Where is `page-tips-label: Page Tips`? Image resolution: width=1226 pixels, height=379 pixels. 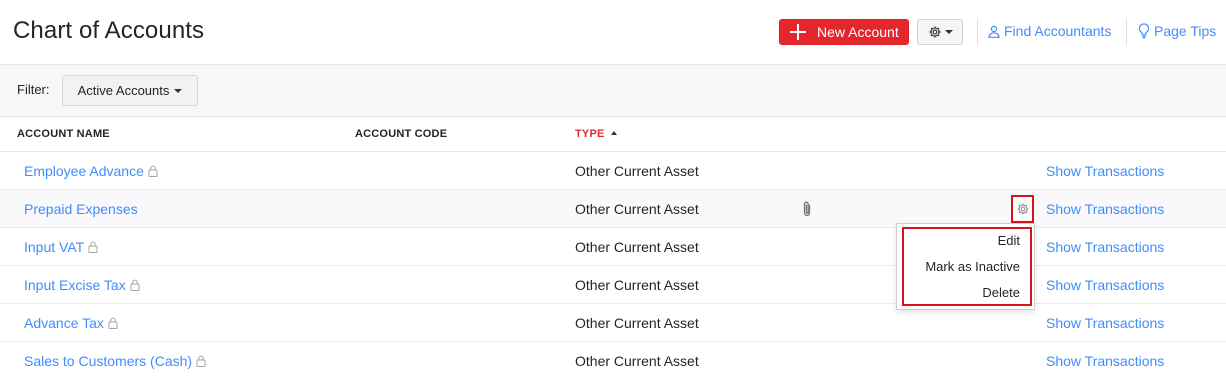 page-tips-label: Page Tips is located at coordinates (1185, 31).